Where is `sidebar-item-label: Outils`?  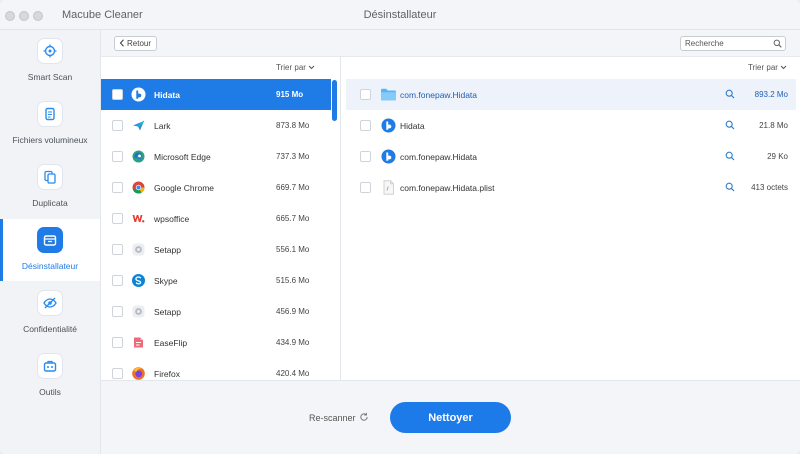 sidebar-item-label: Outils is located at coordinates (50, 392).